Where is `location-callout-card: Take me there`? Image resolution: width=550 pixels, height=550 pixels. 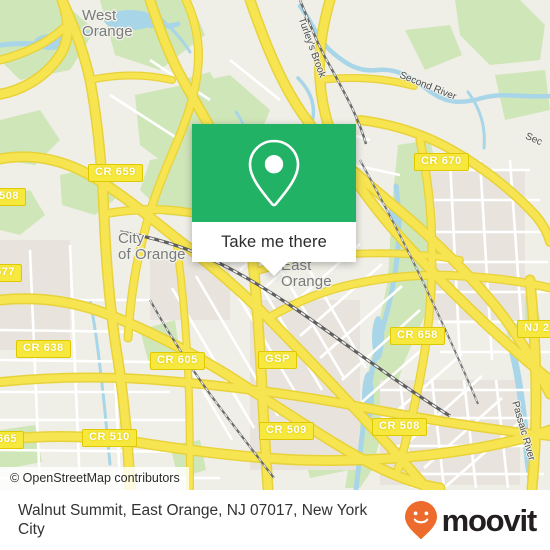
location-callout-card: Take me there is located at coordinates (274, 200).